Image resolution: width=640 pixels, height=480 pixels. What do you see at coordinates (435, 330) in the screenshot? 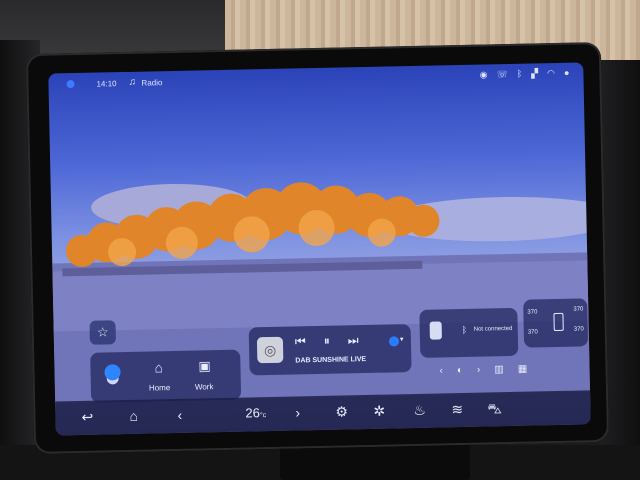
I see `smartphone-icon` at bounding box center [435, 330].